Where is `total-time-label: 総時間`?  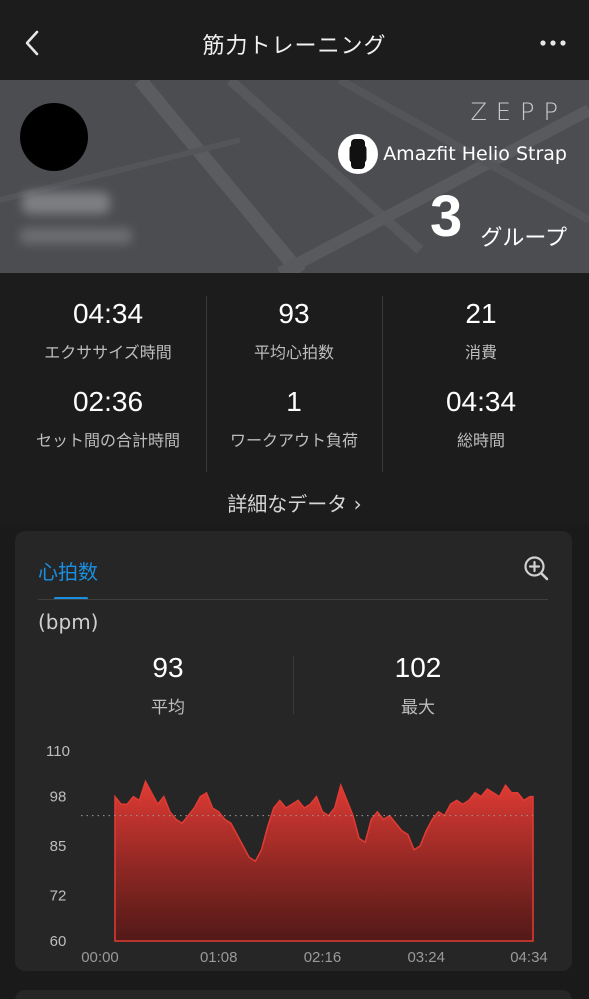
total-time-label: 総時間 is located at coordinates (480, 440).